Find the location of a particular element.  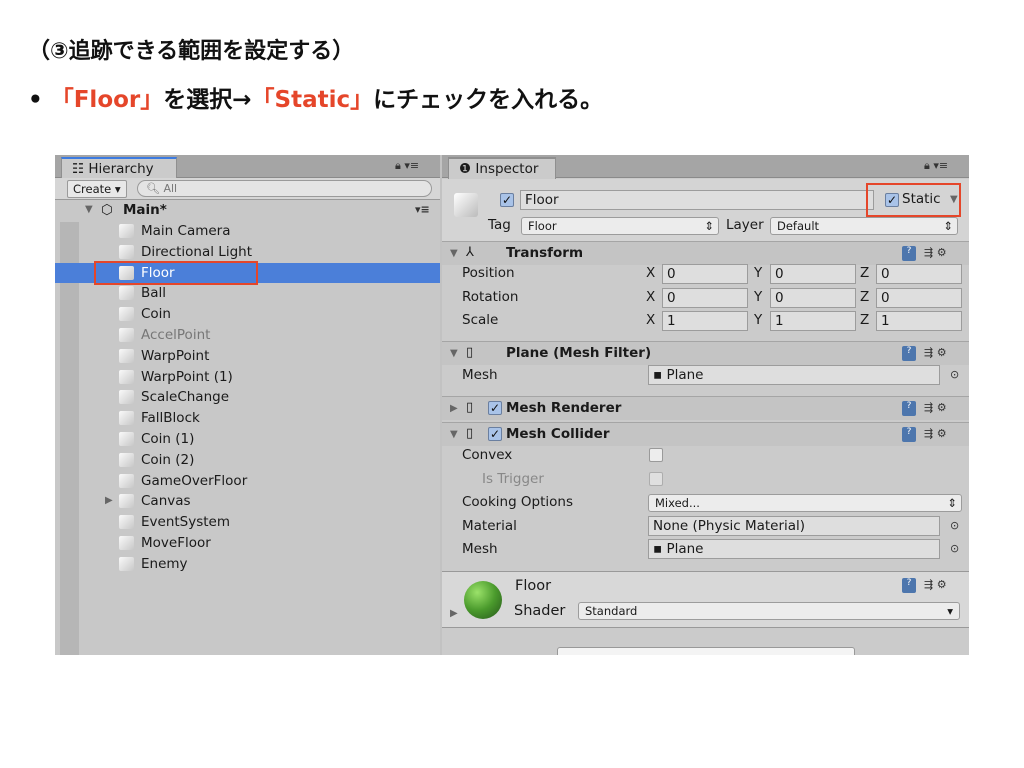

is-trigger-checkbox is located at coordinates (656, 479).